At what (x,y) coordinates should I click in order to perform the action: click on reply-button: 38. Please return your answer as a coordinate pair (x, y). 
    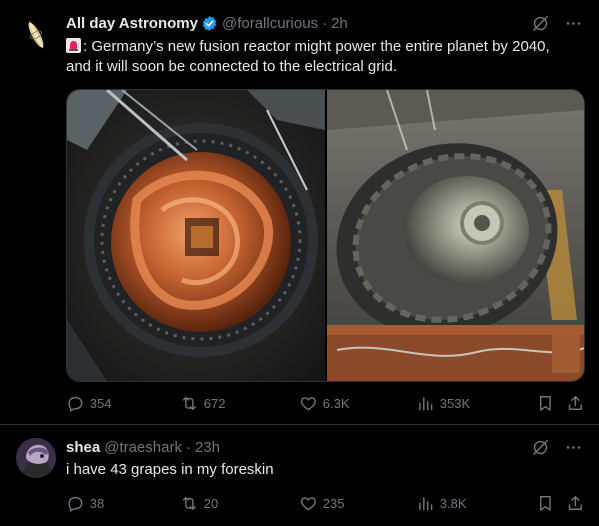
    Looking at the image, I should click on (85, 503).